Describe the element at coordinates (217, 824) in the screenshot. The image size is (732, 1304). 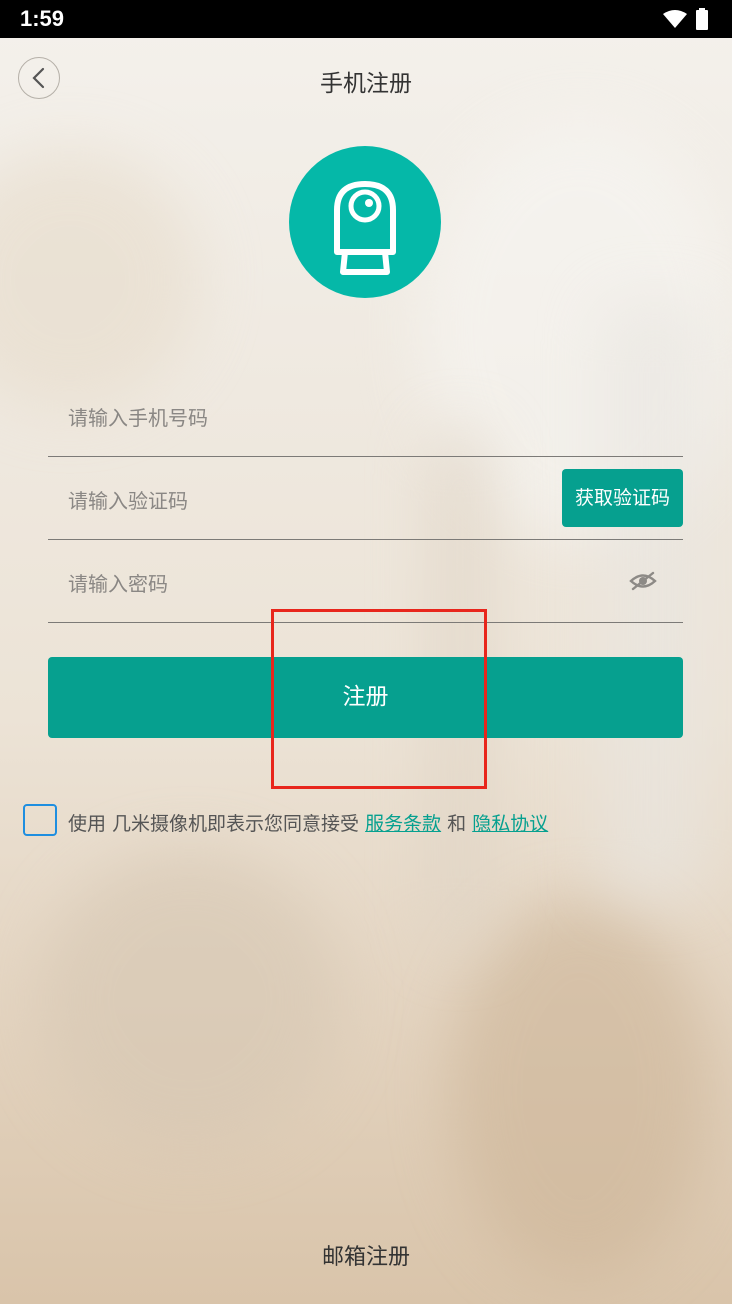
I see `agreement-prefix: 使用 几米摄像机即表示您同意接受` at that location.